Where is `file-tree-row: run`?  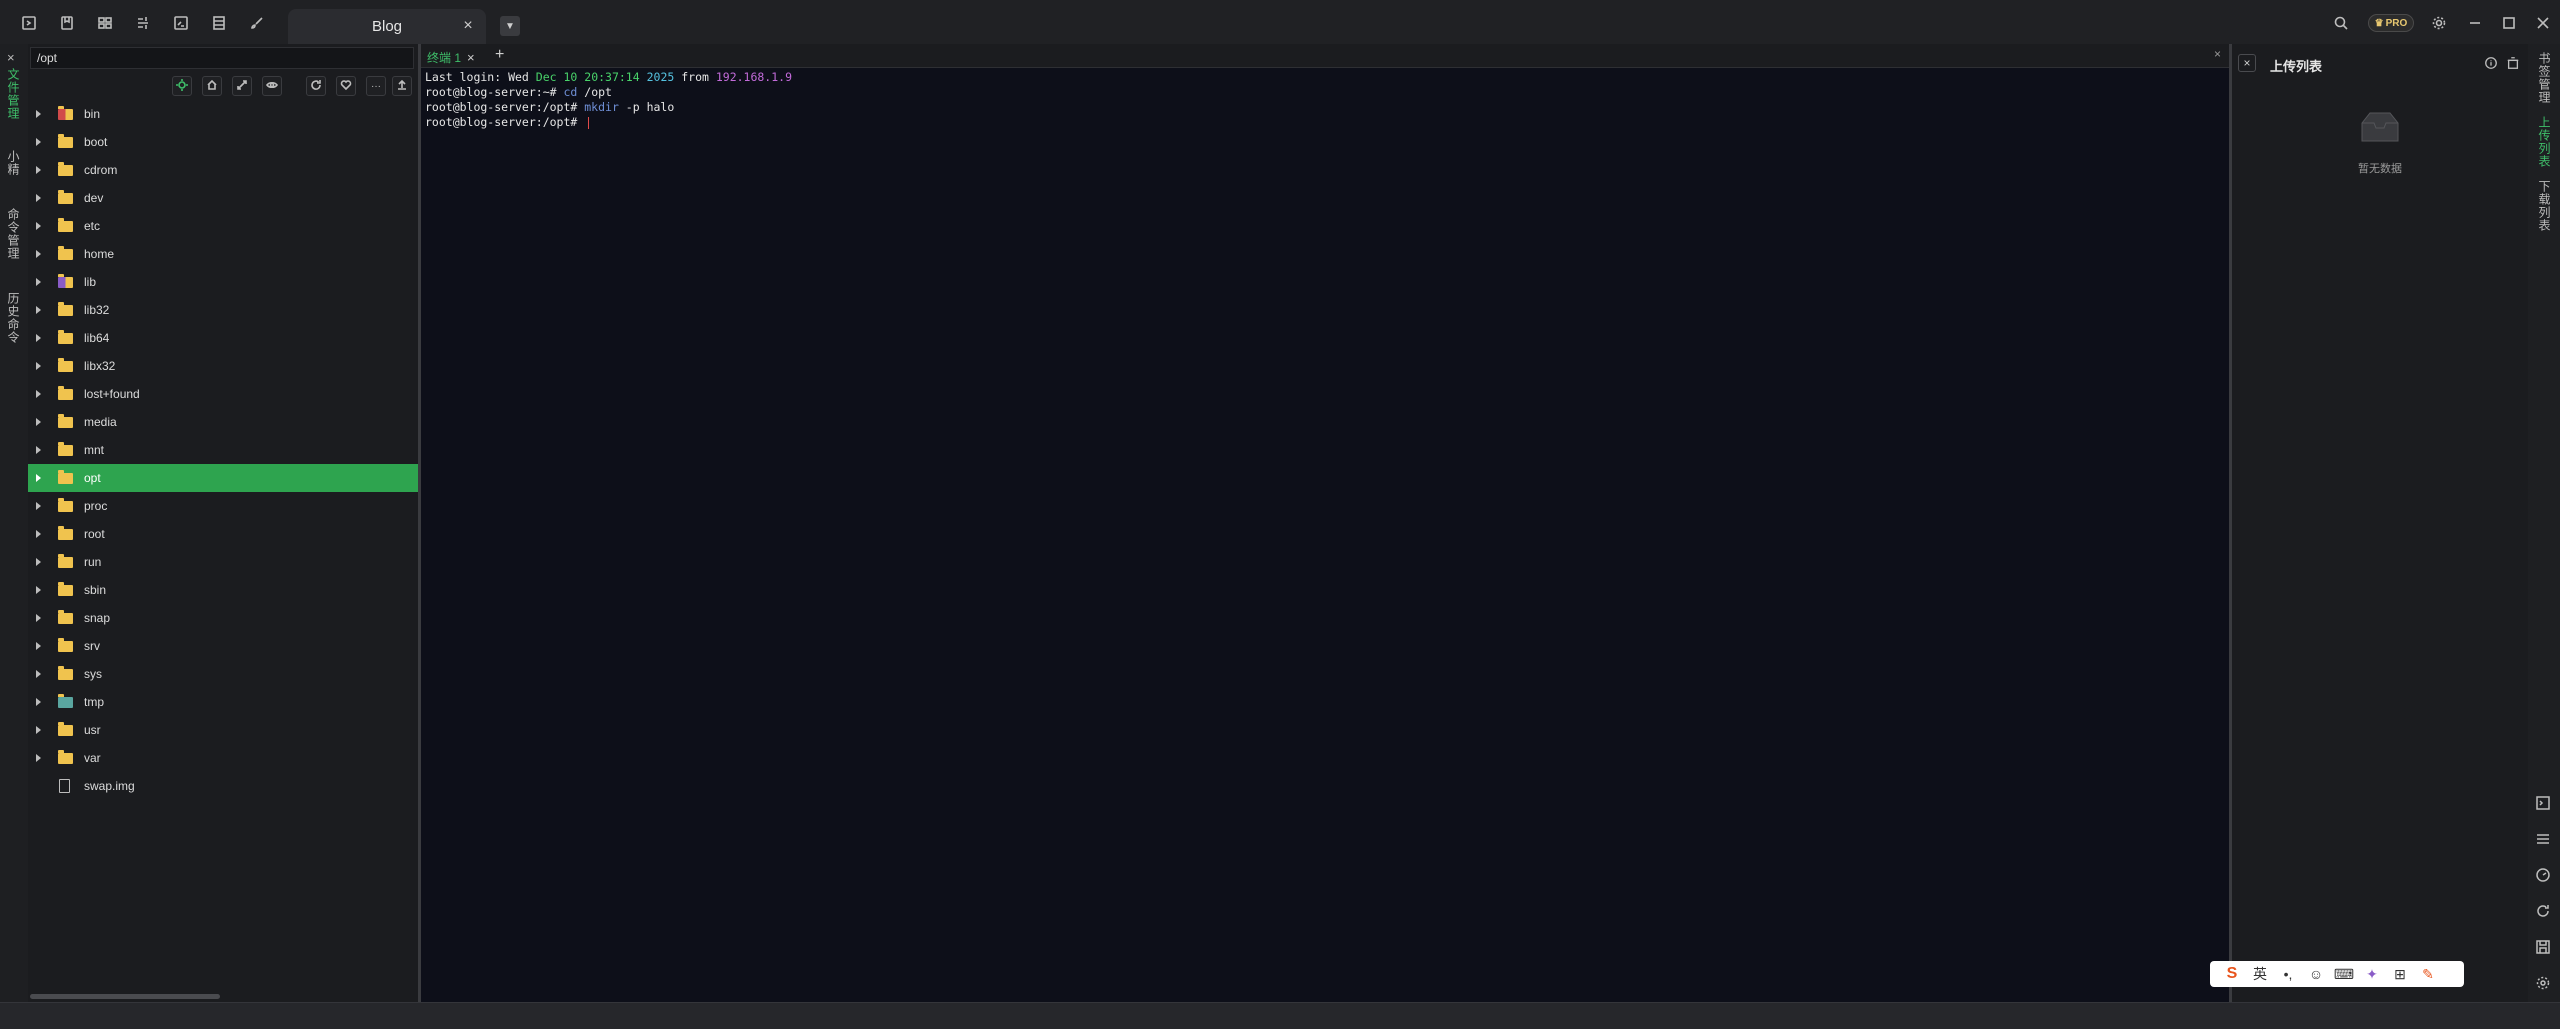 file-tree-row: run is located at coordinates (223, 562).